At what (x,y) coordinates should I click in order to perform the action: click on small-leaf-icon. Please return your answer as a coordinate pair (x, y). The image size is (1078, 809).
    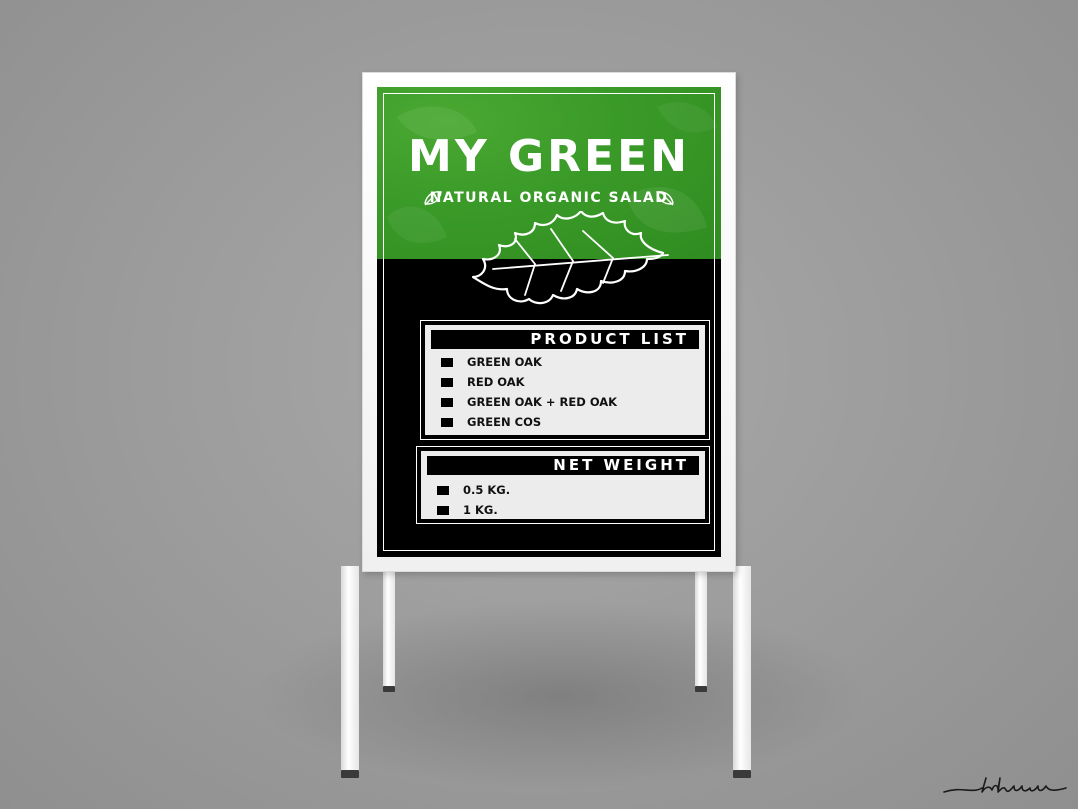
    Looking at the image, I should click on (665, 198).